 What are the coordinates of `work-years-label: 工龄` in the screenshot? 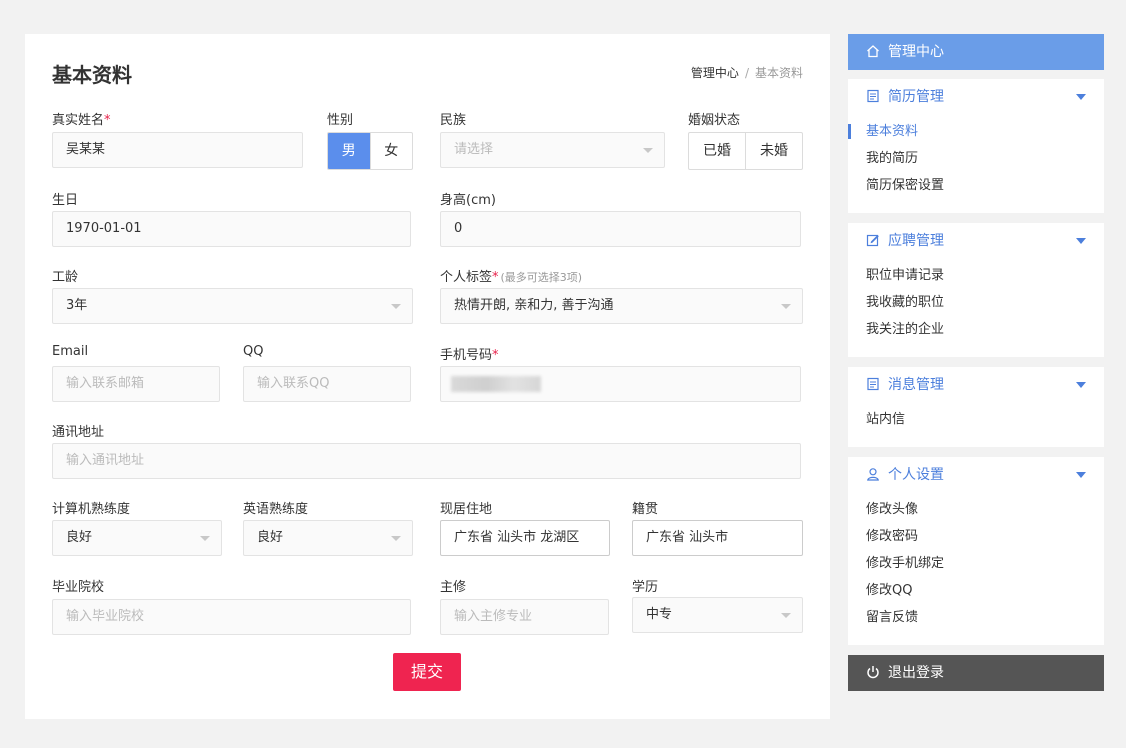 It's located at (65, 277).